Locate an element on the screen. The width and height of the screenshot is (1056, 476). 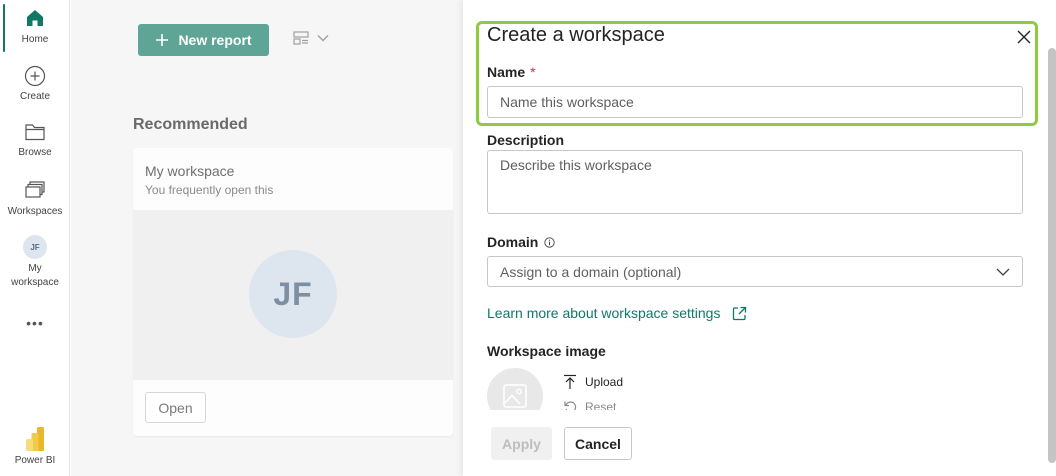
recommended-heading: Recommended is located at coordinates (190, 124).